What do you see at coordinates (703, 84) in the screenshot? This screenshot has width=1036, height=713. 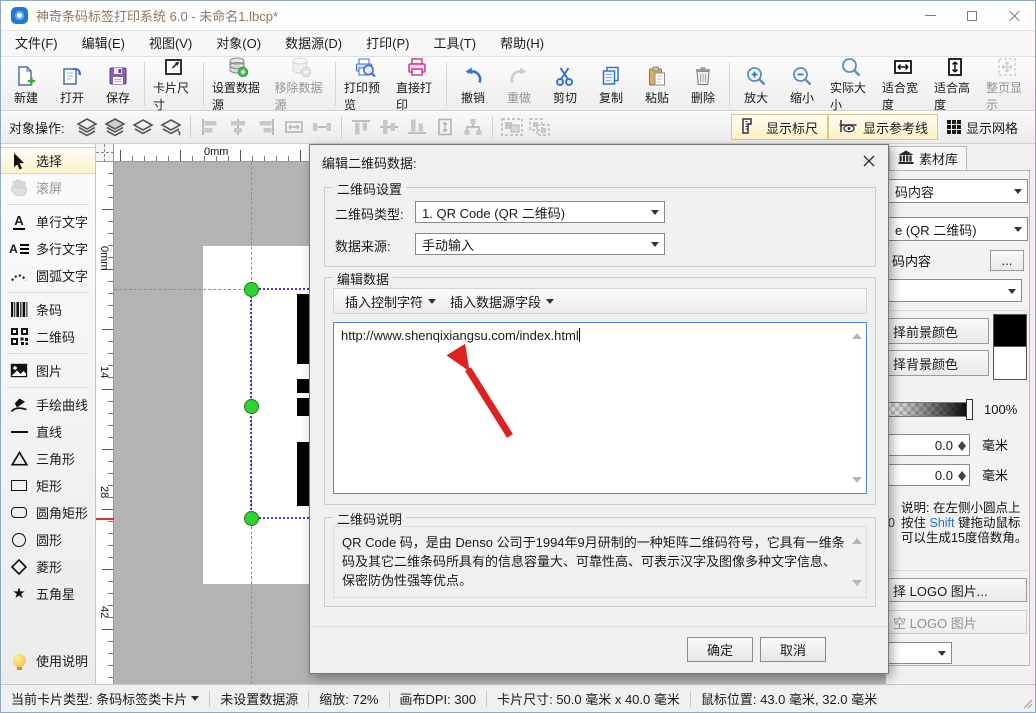 I see `delete-button: 删除` at bounding box center [703, 84].